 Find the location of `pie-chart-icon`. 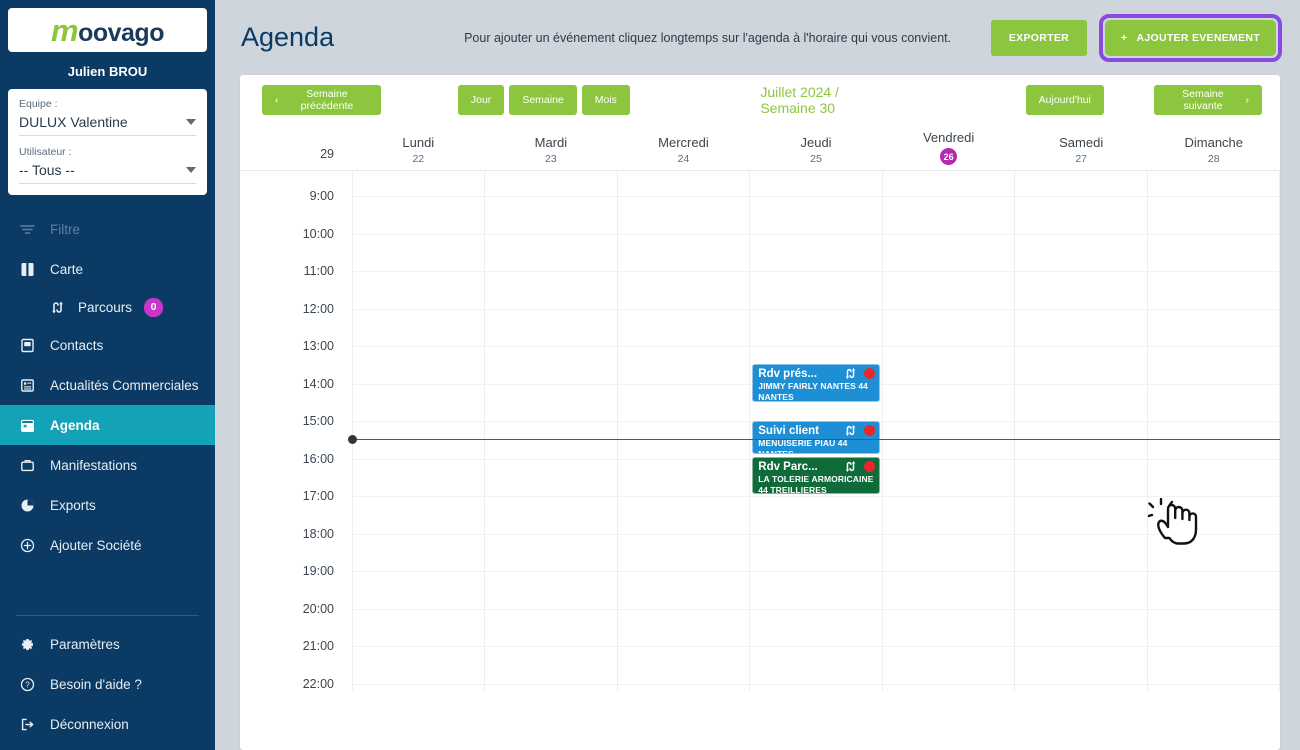

pie-chart-icon is located at coordinates (27, 505).